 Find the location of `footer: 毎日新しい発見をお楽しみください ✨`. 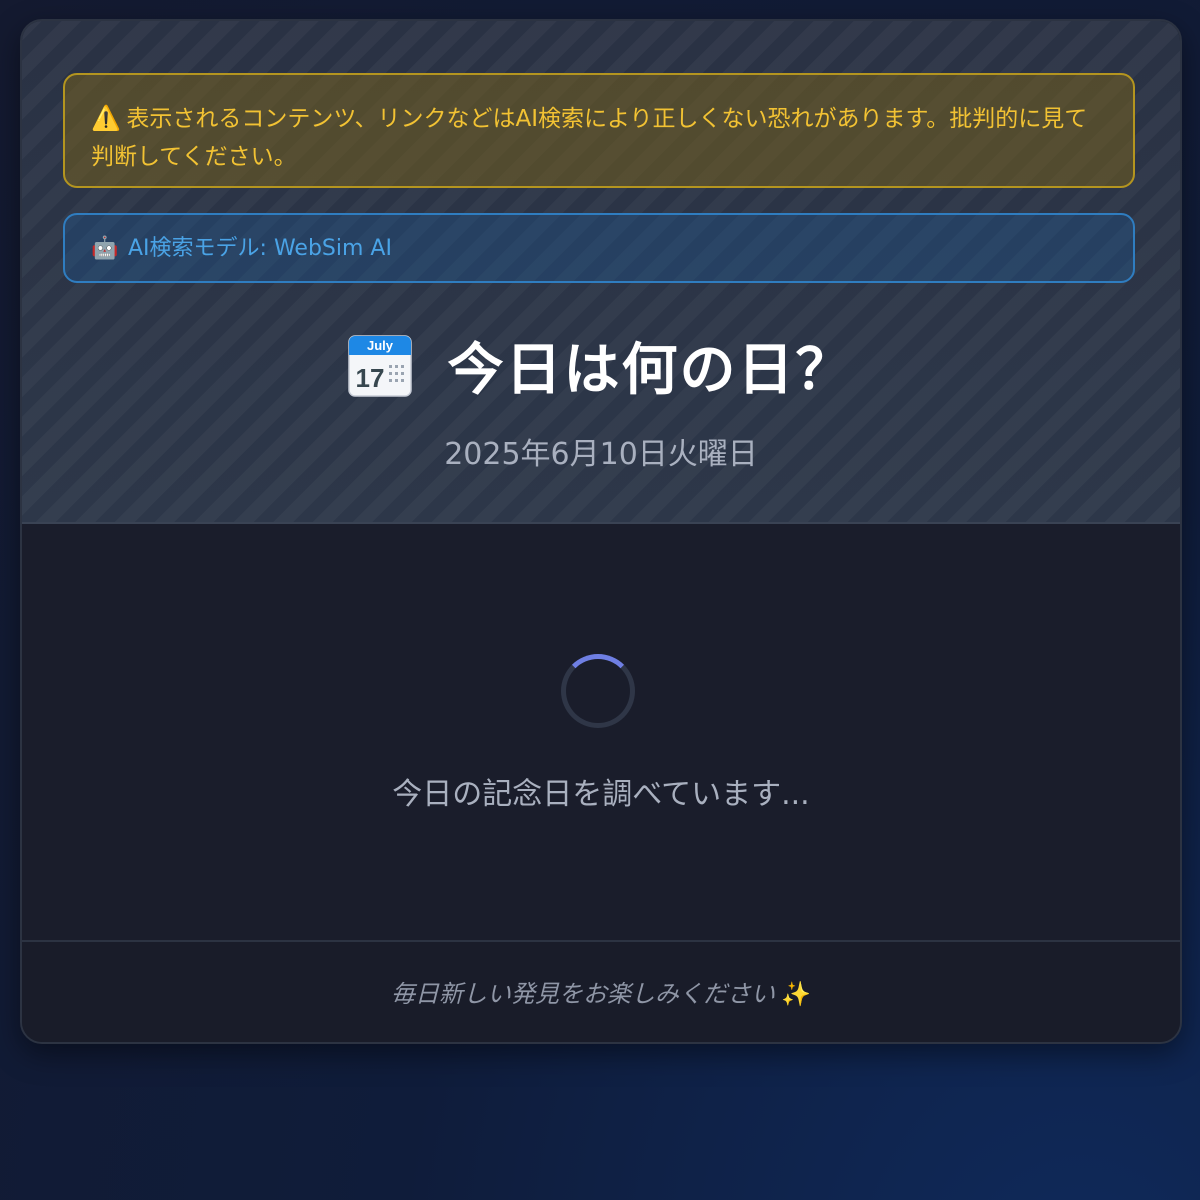

footer: 毎日新しい発見をお楽しみください ✨ is located at coordinates (601, 991).